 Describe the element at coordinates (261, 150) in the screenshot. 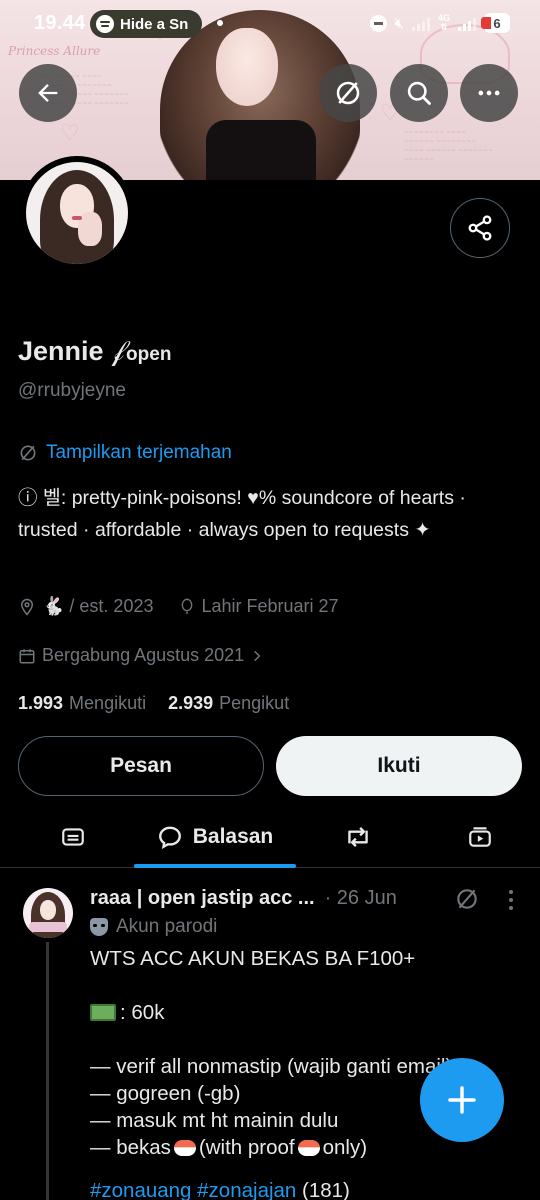

I see `banner-figure-dress` at that location.